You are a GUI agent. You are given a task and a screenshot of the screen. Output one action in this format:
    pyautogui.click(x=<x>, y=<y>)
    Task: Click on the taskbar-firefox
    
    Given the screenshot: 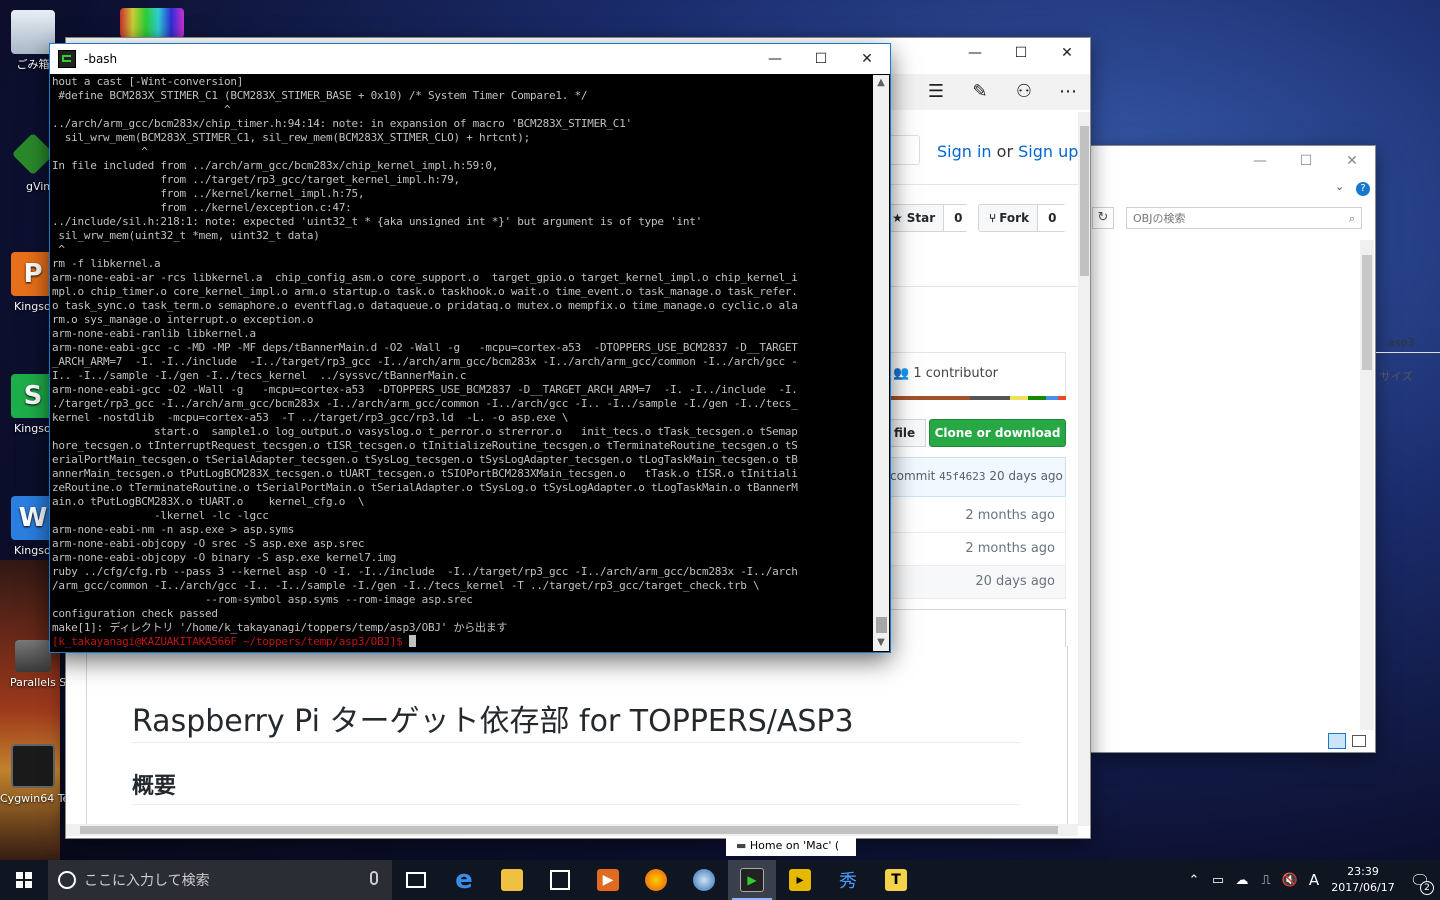 What is the action you would take?
    pyautogui.click(x=656, y=880)
    